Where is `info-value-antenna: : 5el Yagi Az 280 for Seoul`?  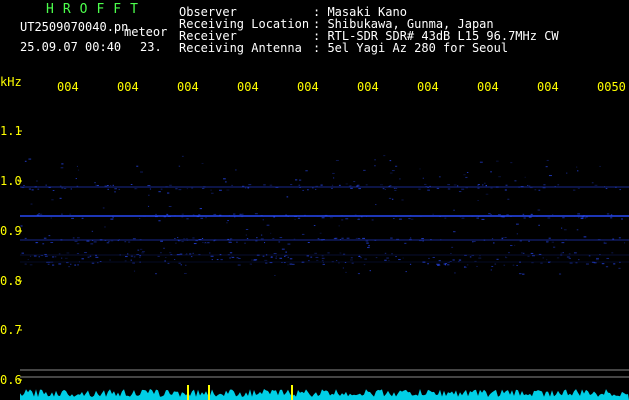
info-value-antenna: : 5el Yagi Az 280 for Seoul is located at coordinates (411, 48).